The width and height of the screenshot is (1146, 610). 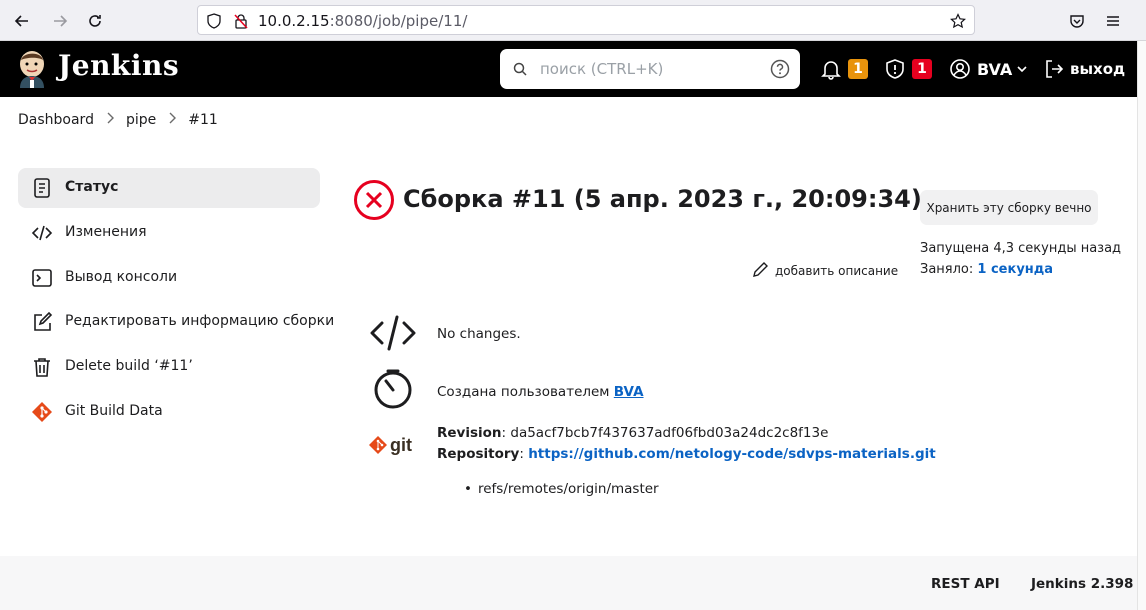 I want to click on created-by: Создана пользователем BVA, so click(x=540, y=392).